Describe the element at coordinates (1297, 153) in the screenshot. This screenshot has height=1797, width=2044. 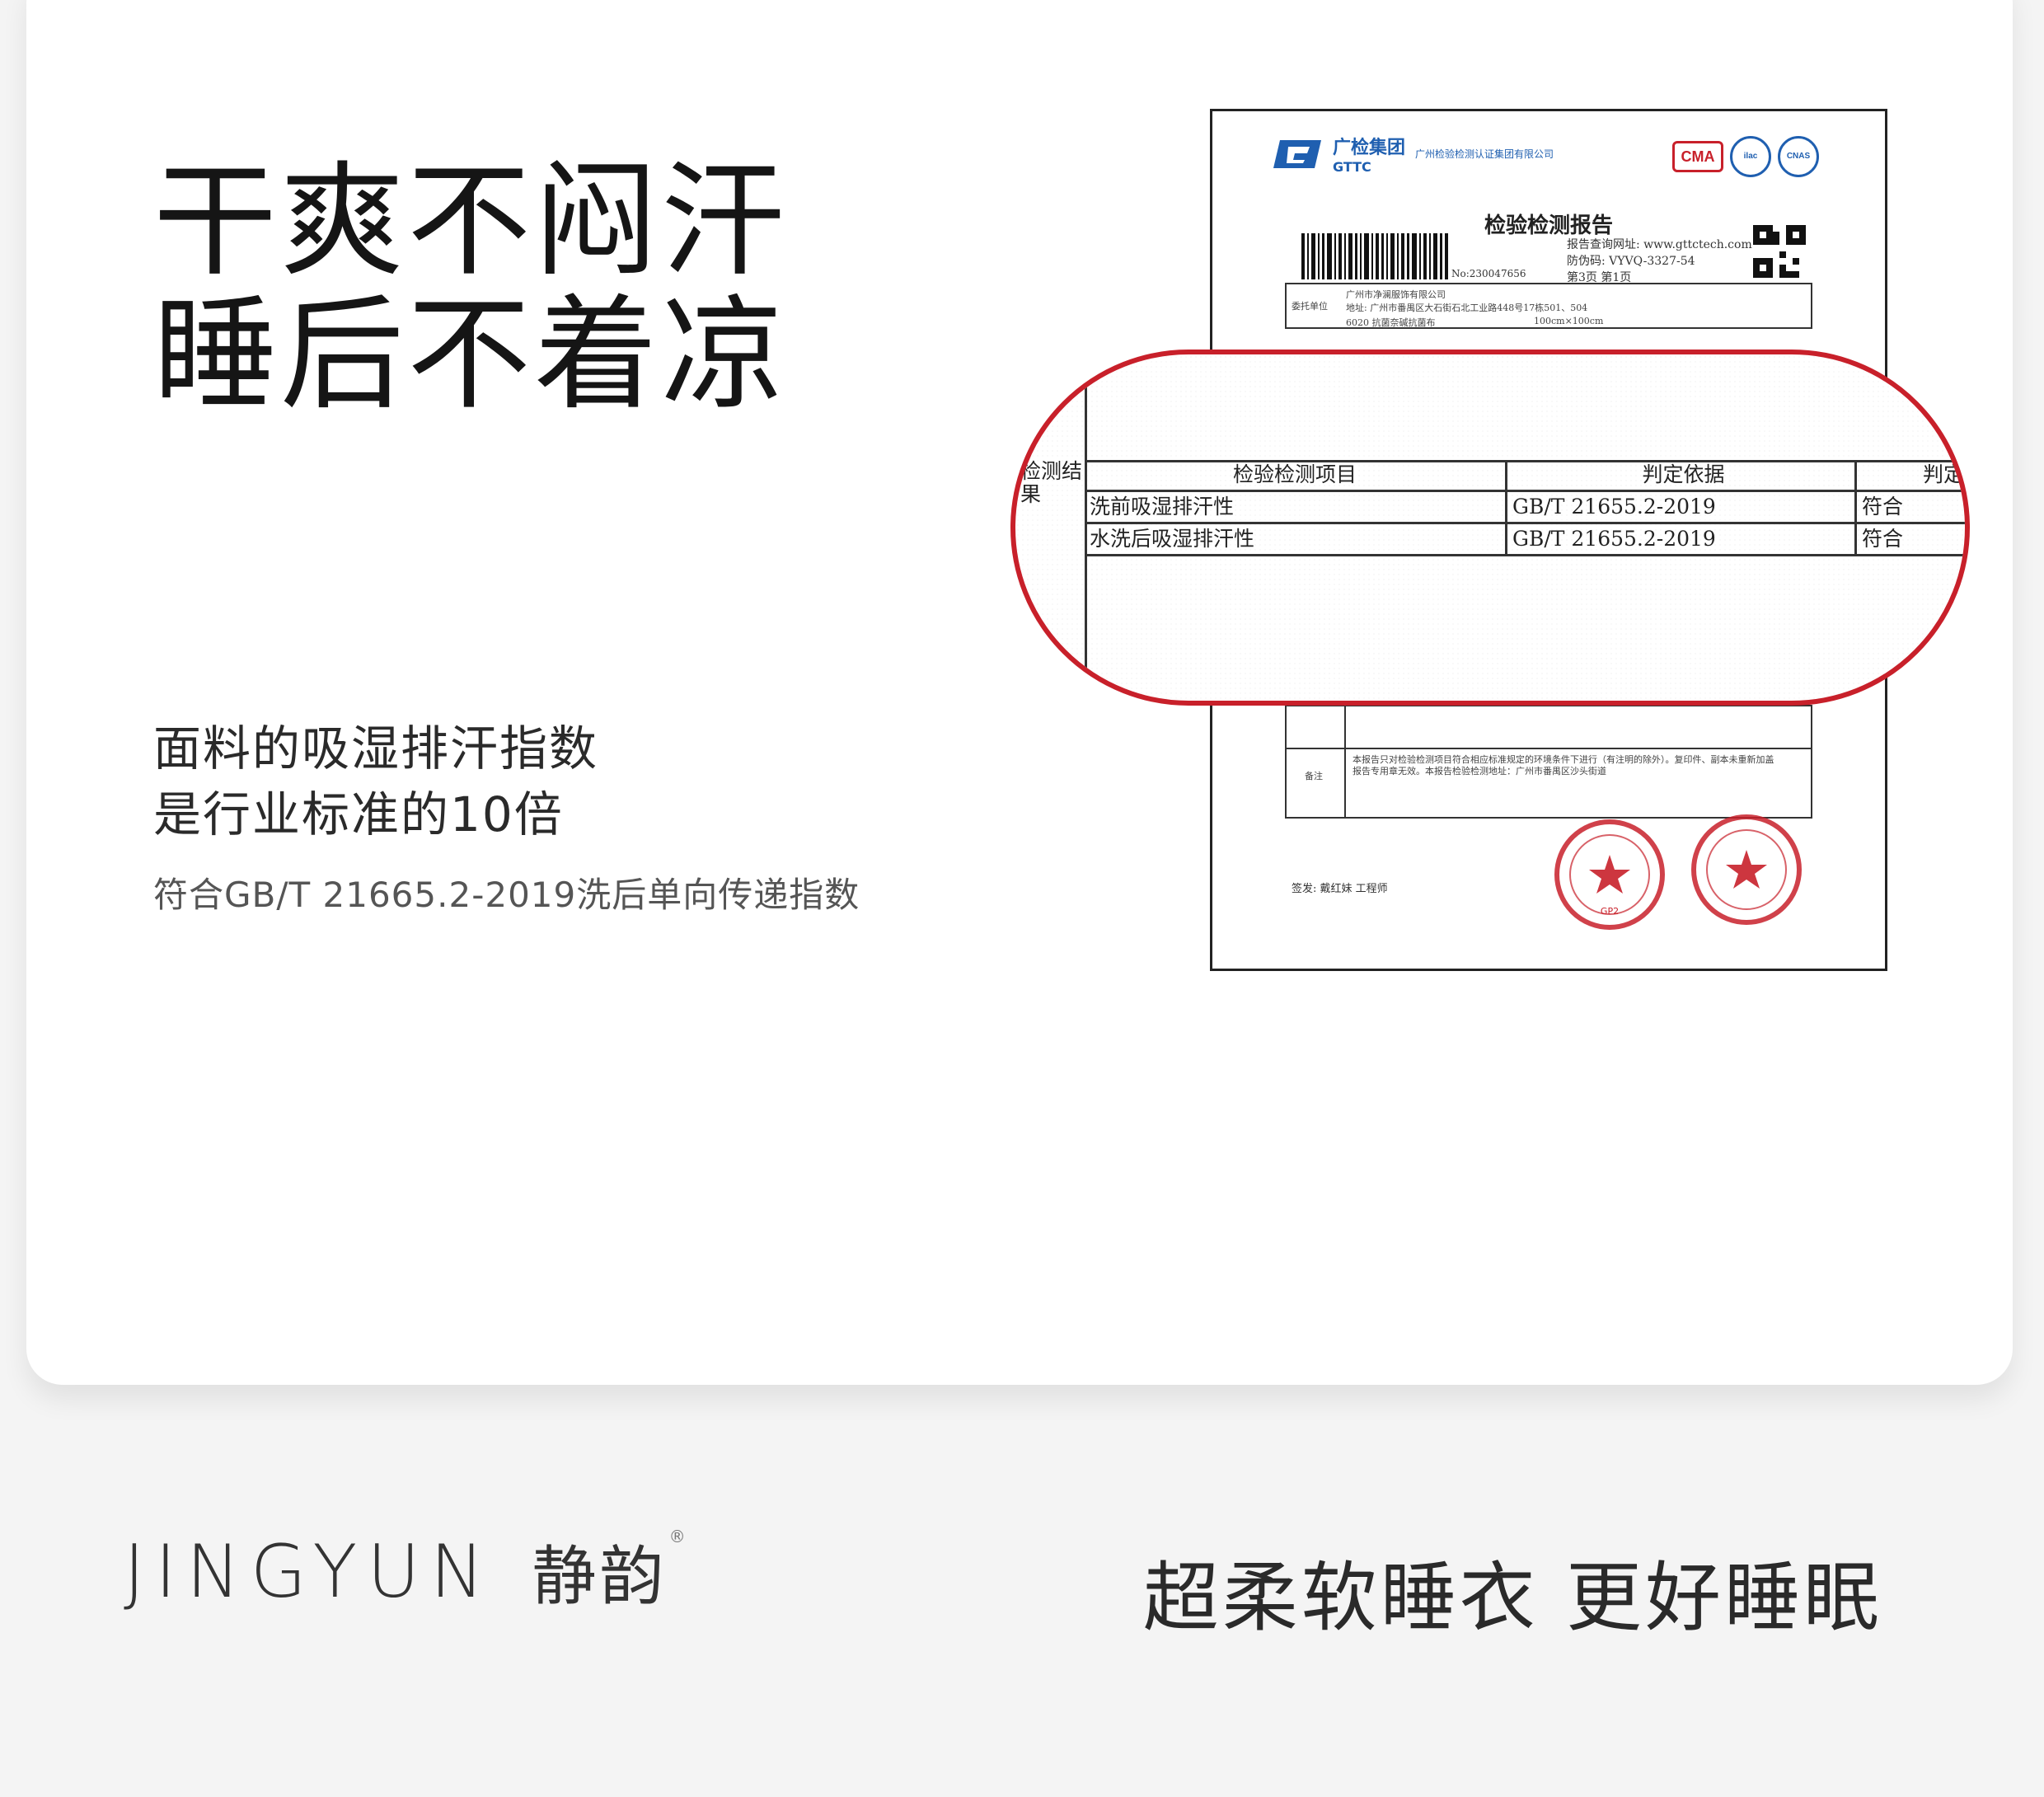
I see `gttc-logo-icon` at that location.